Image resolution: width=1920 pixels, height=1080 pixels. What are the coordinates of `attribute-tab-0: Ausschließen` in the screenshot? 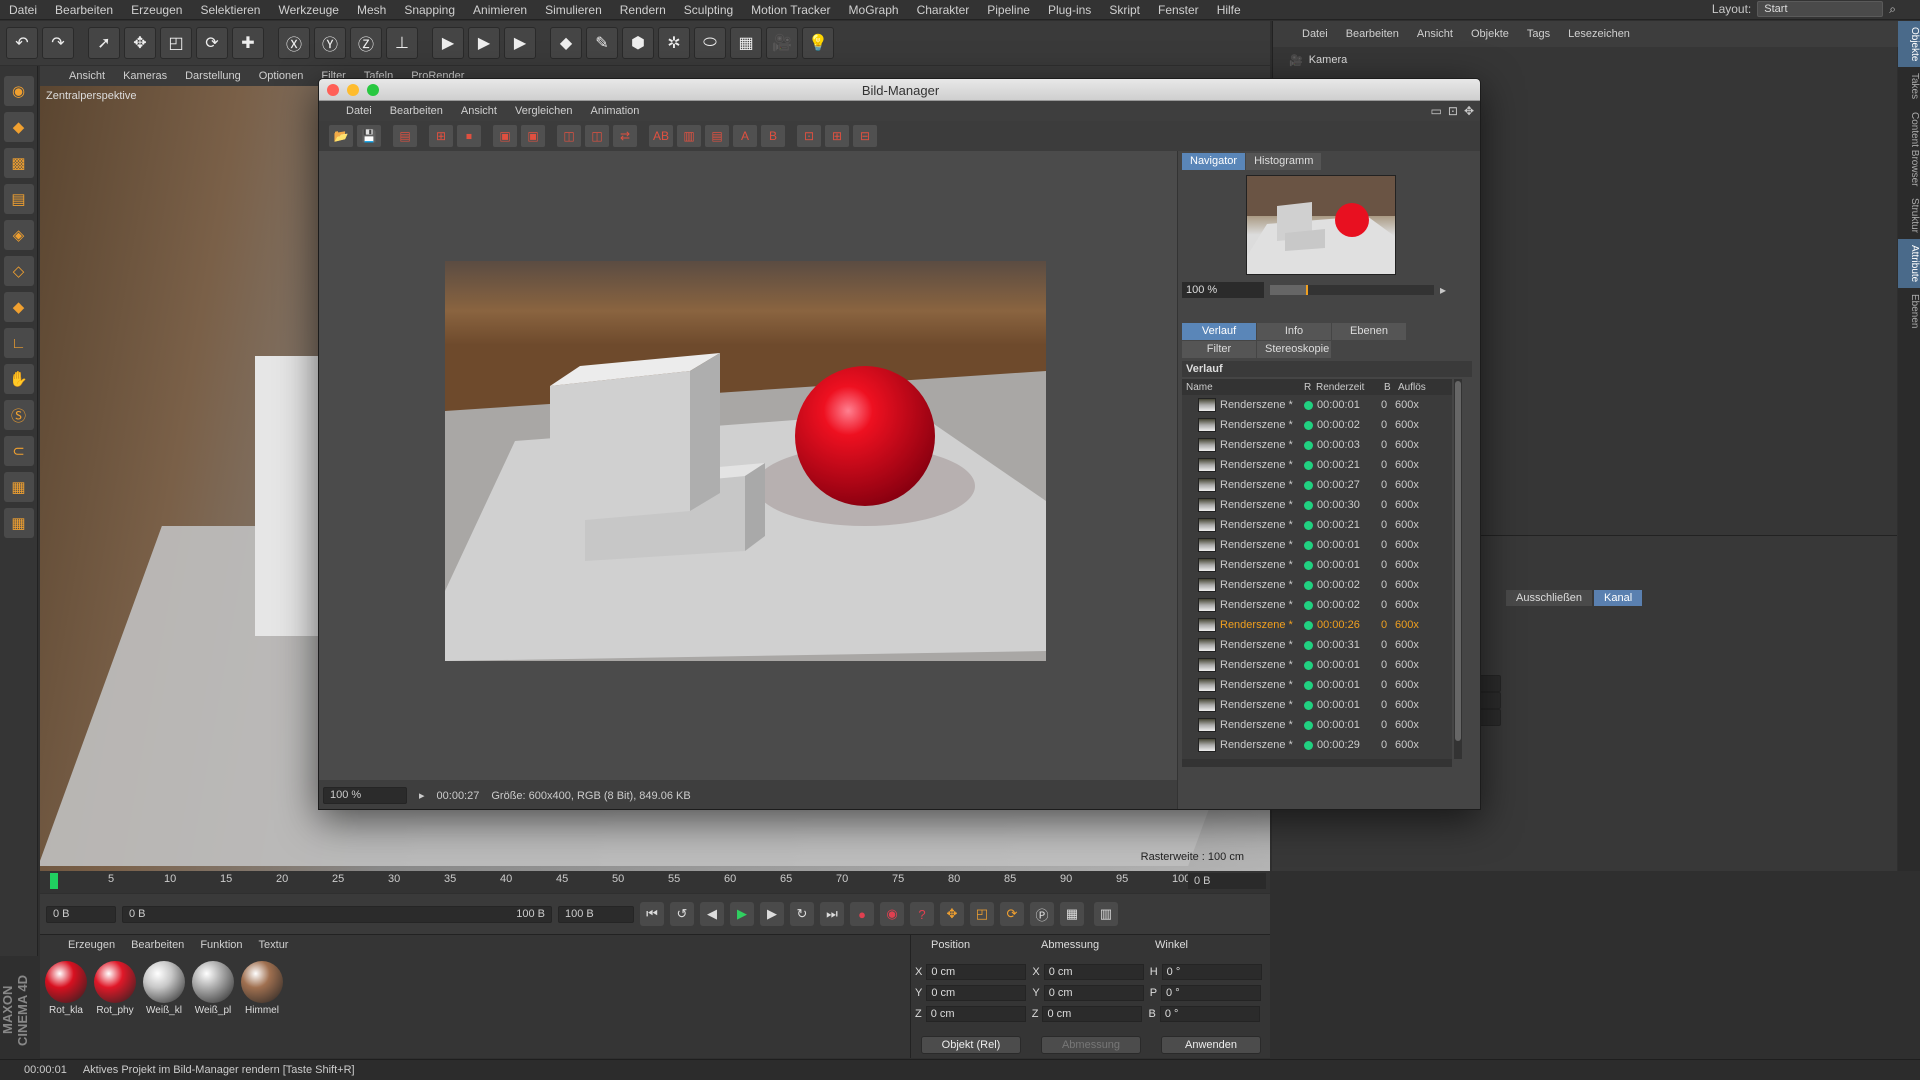 It's located at (1549, 598).